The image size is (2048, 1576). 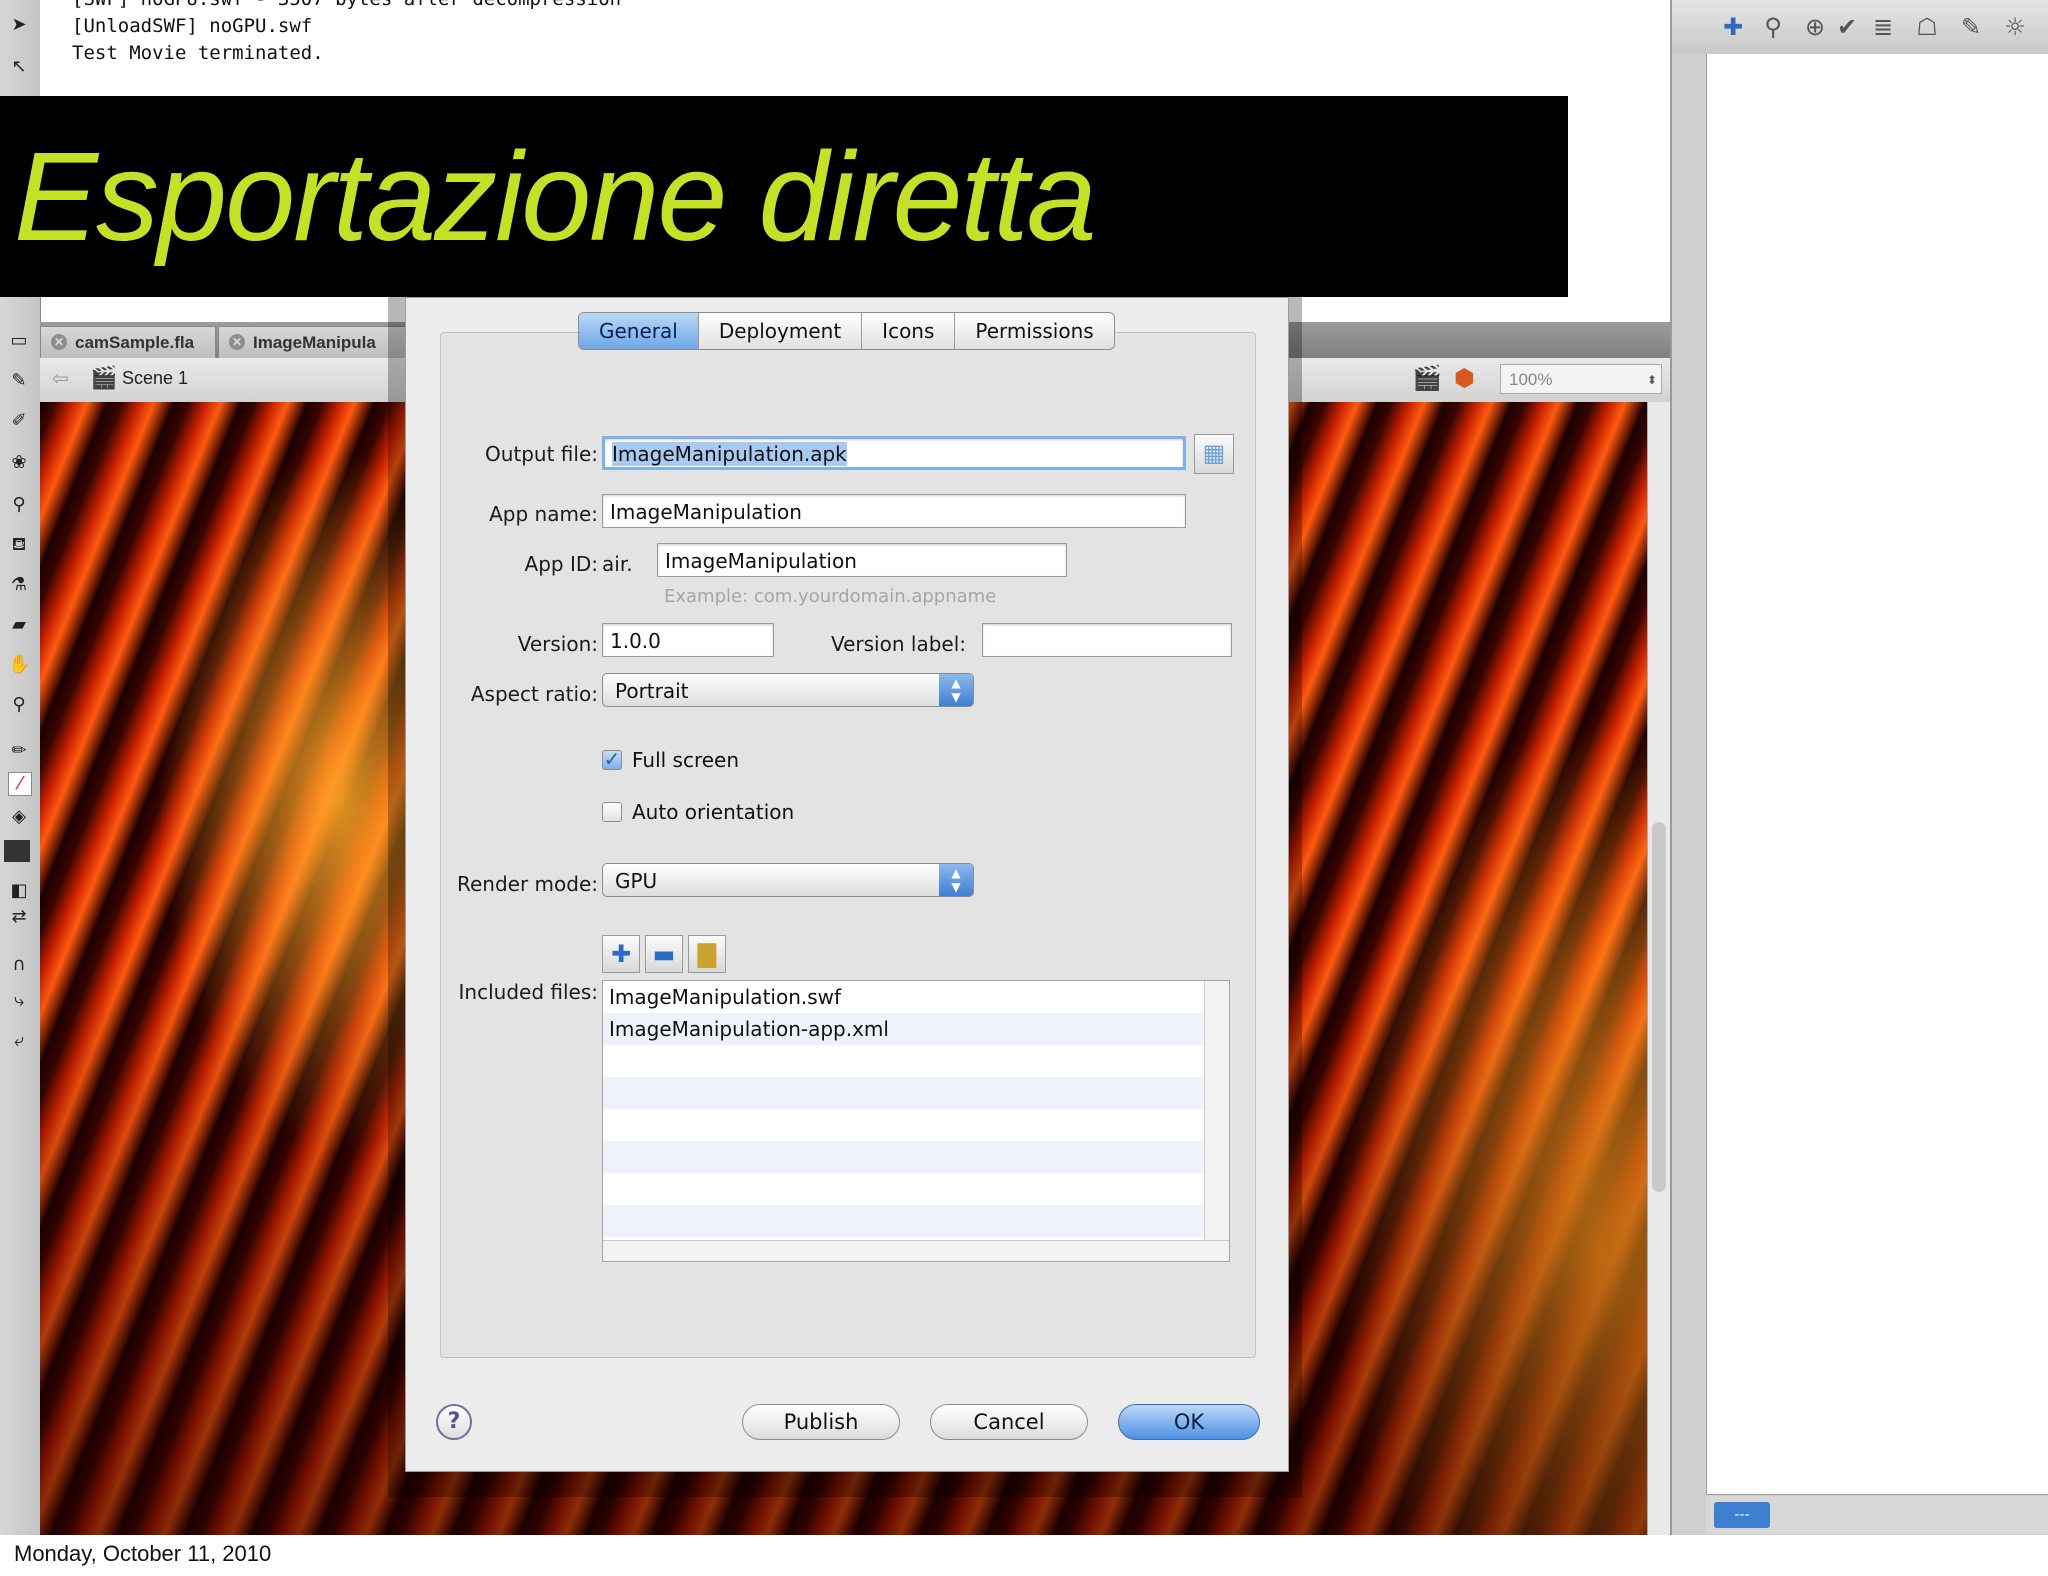 What do you see at coordinates (17, 851) in the screenshot?
I see `fill-swatch` at bounding box center [17, 851].